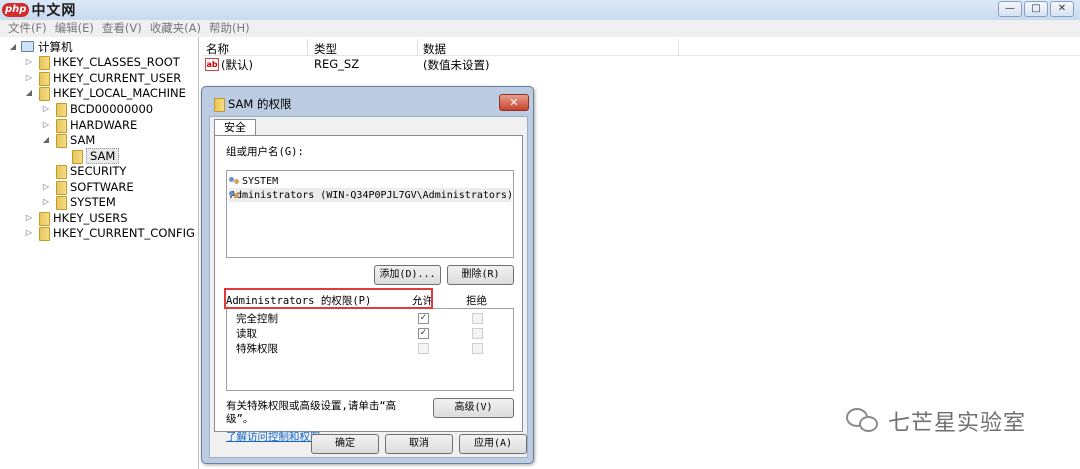 The image size is (1080, 469). What do you see at coordinates (257, 319) in the screenshot?
I see `permission-name: 完全控制` at bounding box center [257, 319].